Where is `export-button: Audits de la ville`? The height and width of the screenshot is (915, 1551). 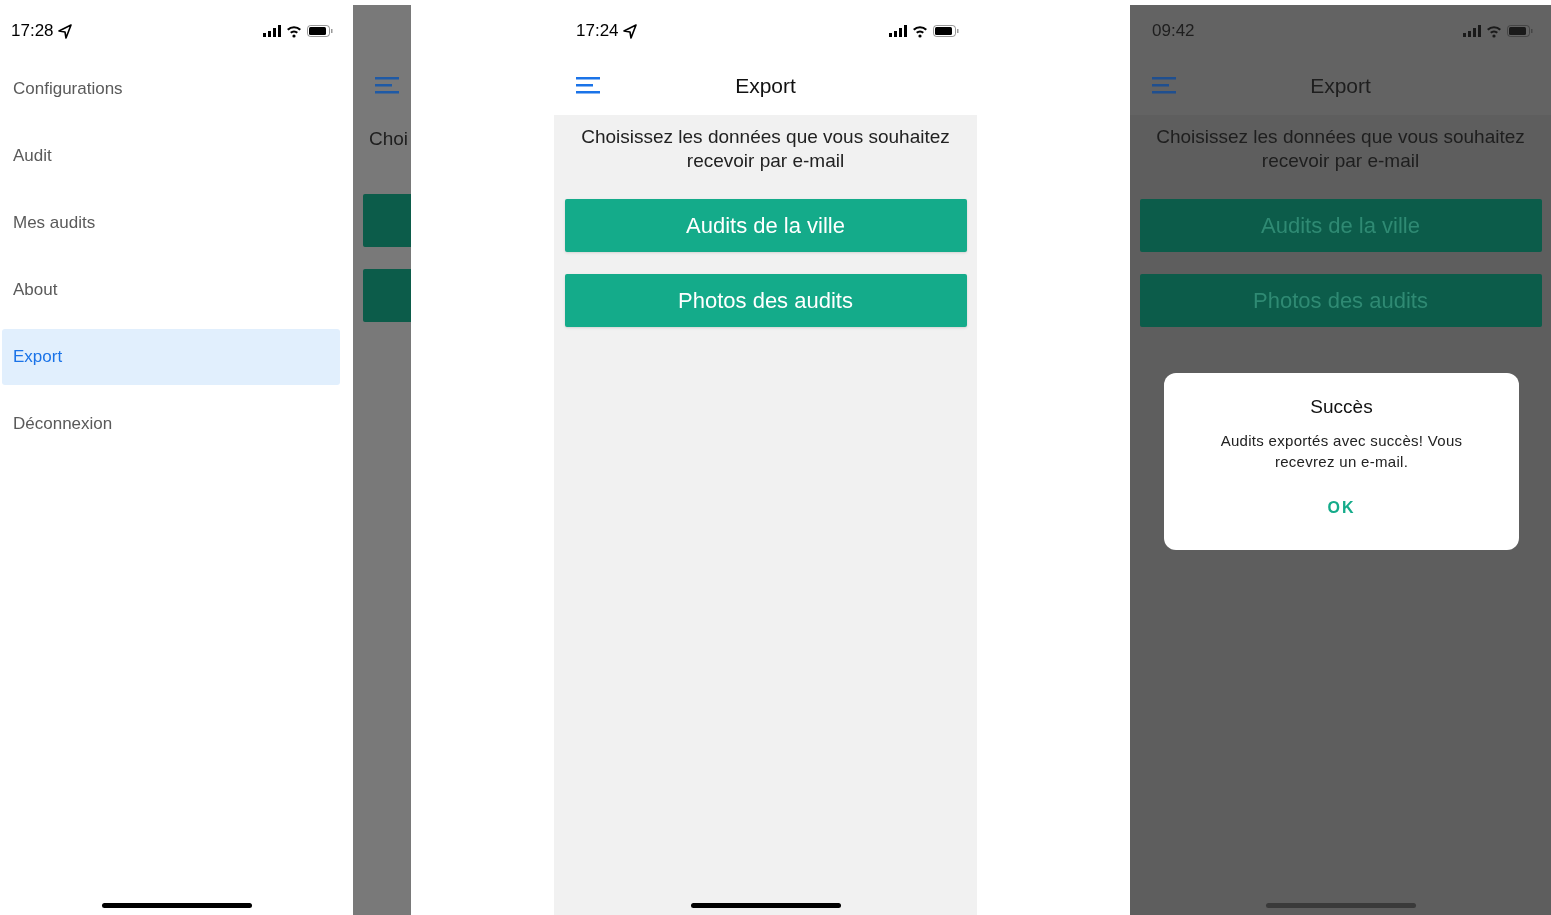 export-button: Audits de la ville is located at coordinates (765, 225).